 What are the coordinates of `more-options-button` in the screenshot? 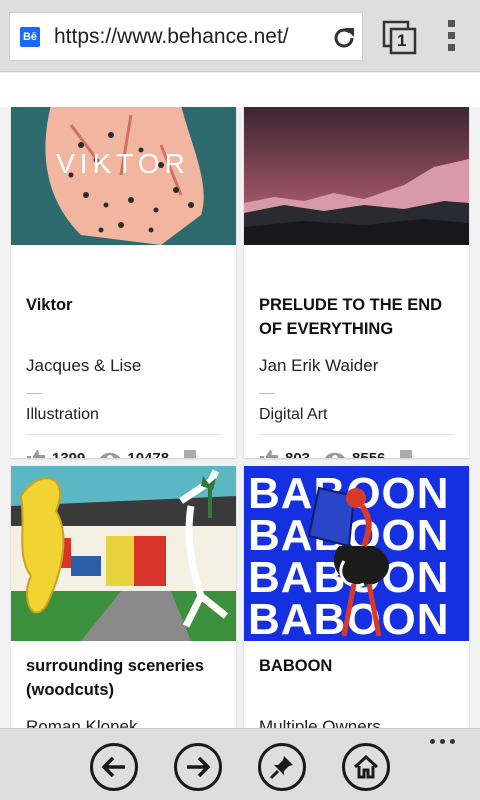 It's located at (442, 741).